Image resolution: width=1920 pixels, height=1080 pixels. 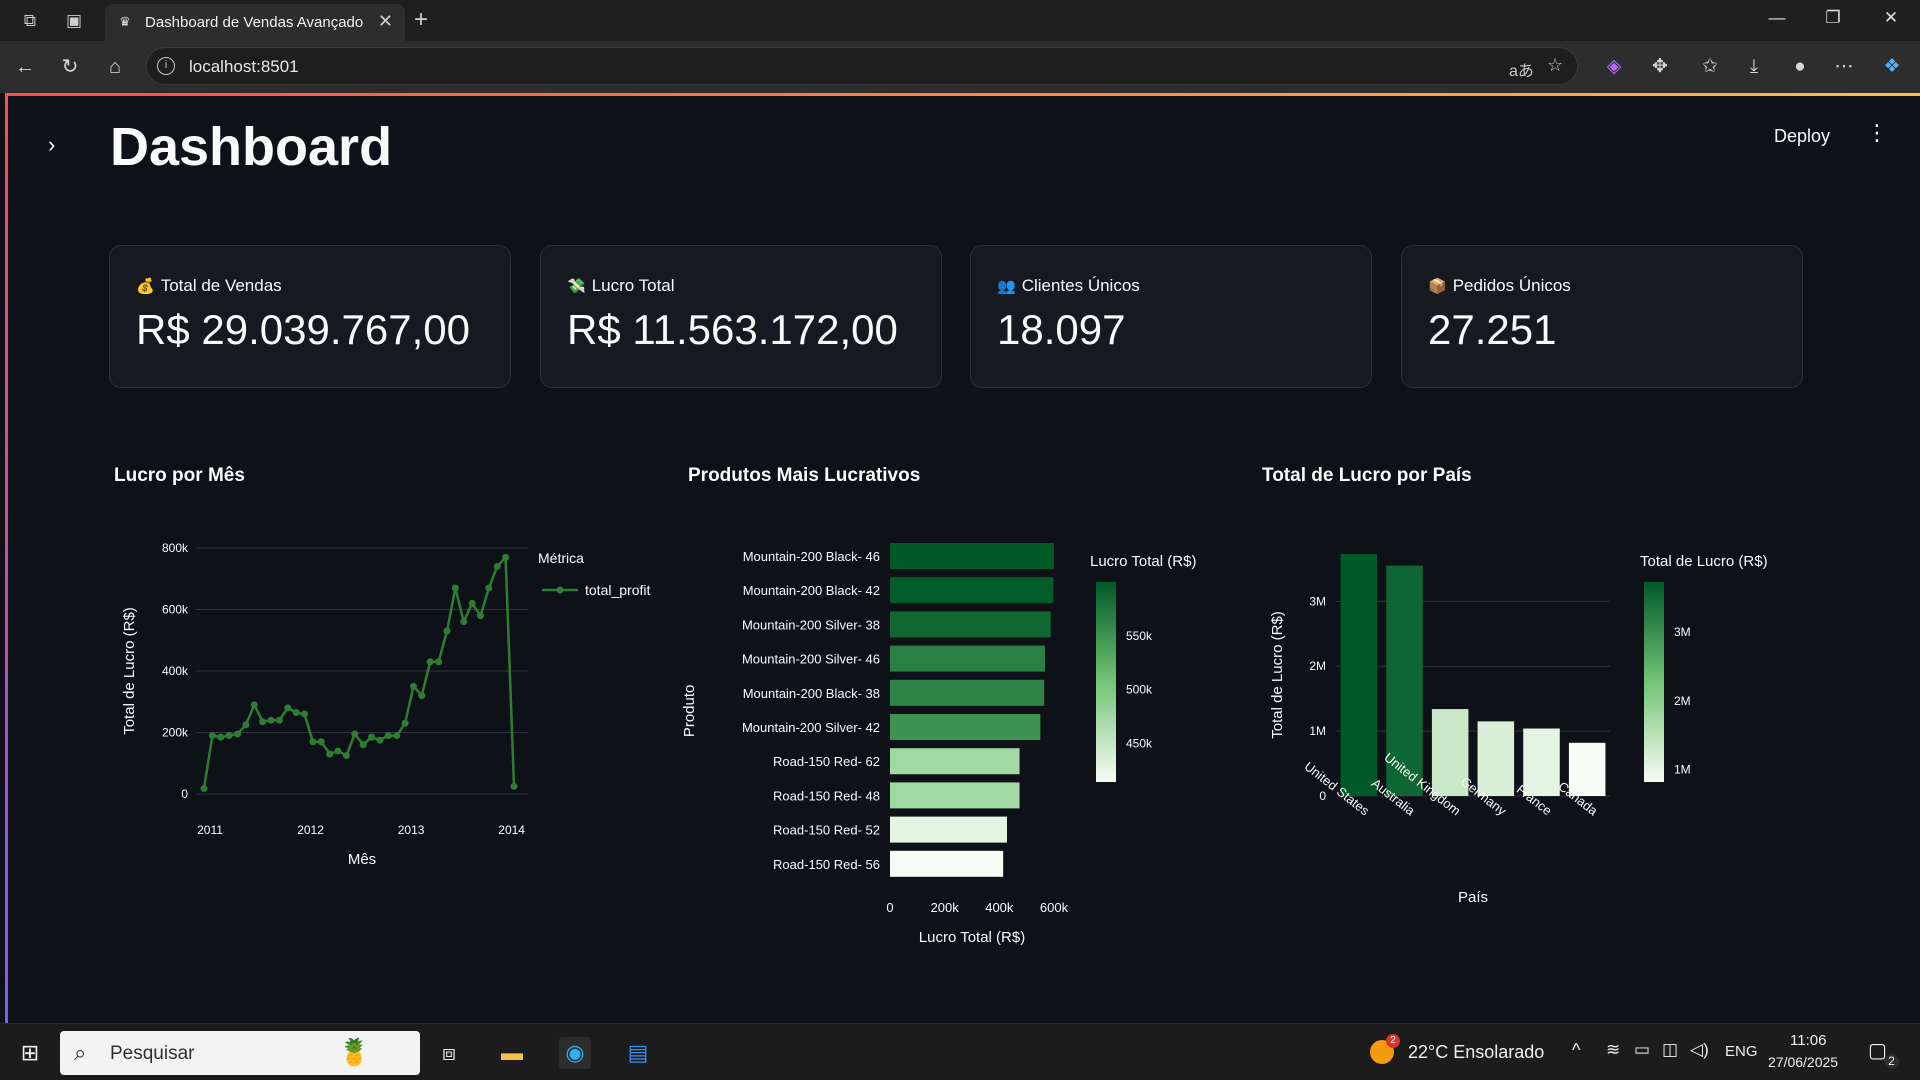 I want to click on y-tick-label: Mountain-200 Silver- 46, so click(x=811, y=659).